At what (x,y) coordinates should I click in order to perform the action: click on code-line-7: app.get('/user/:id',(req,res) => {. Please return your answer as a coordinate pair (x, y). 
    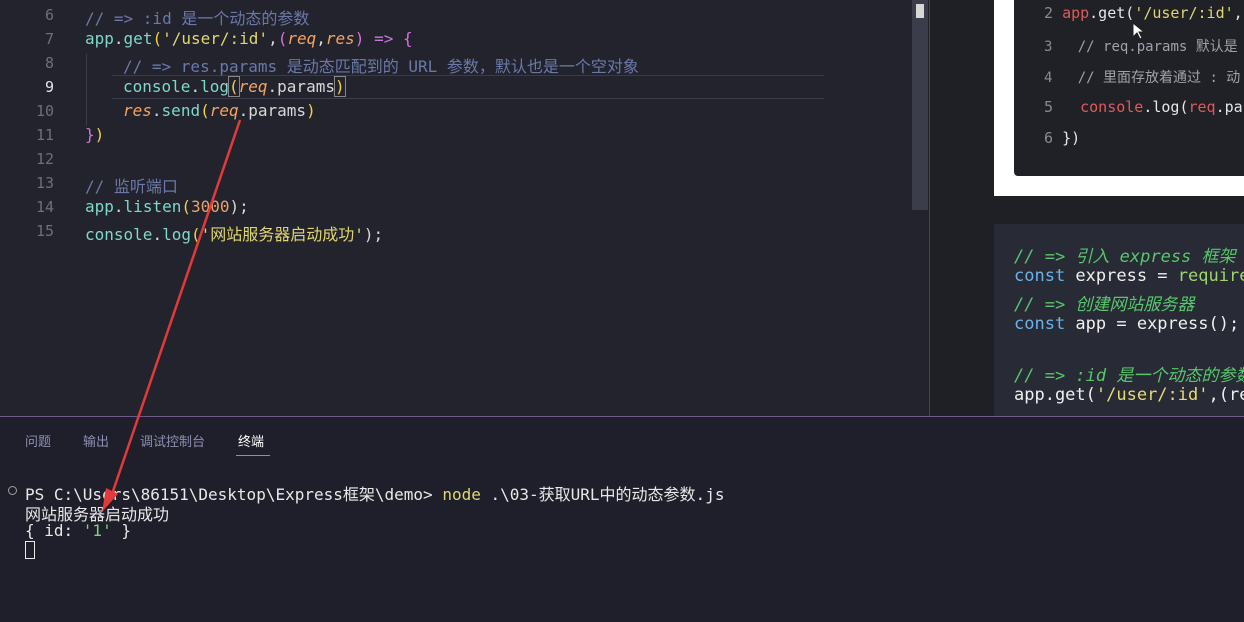
    Looking at the image, I should click on (249, 38).